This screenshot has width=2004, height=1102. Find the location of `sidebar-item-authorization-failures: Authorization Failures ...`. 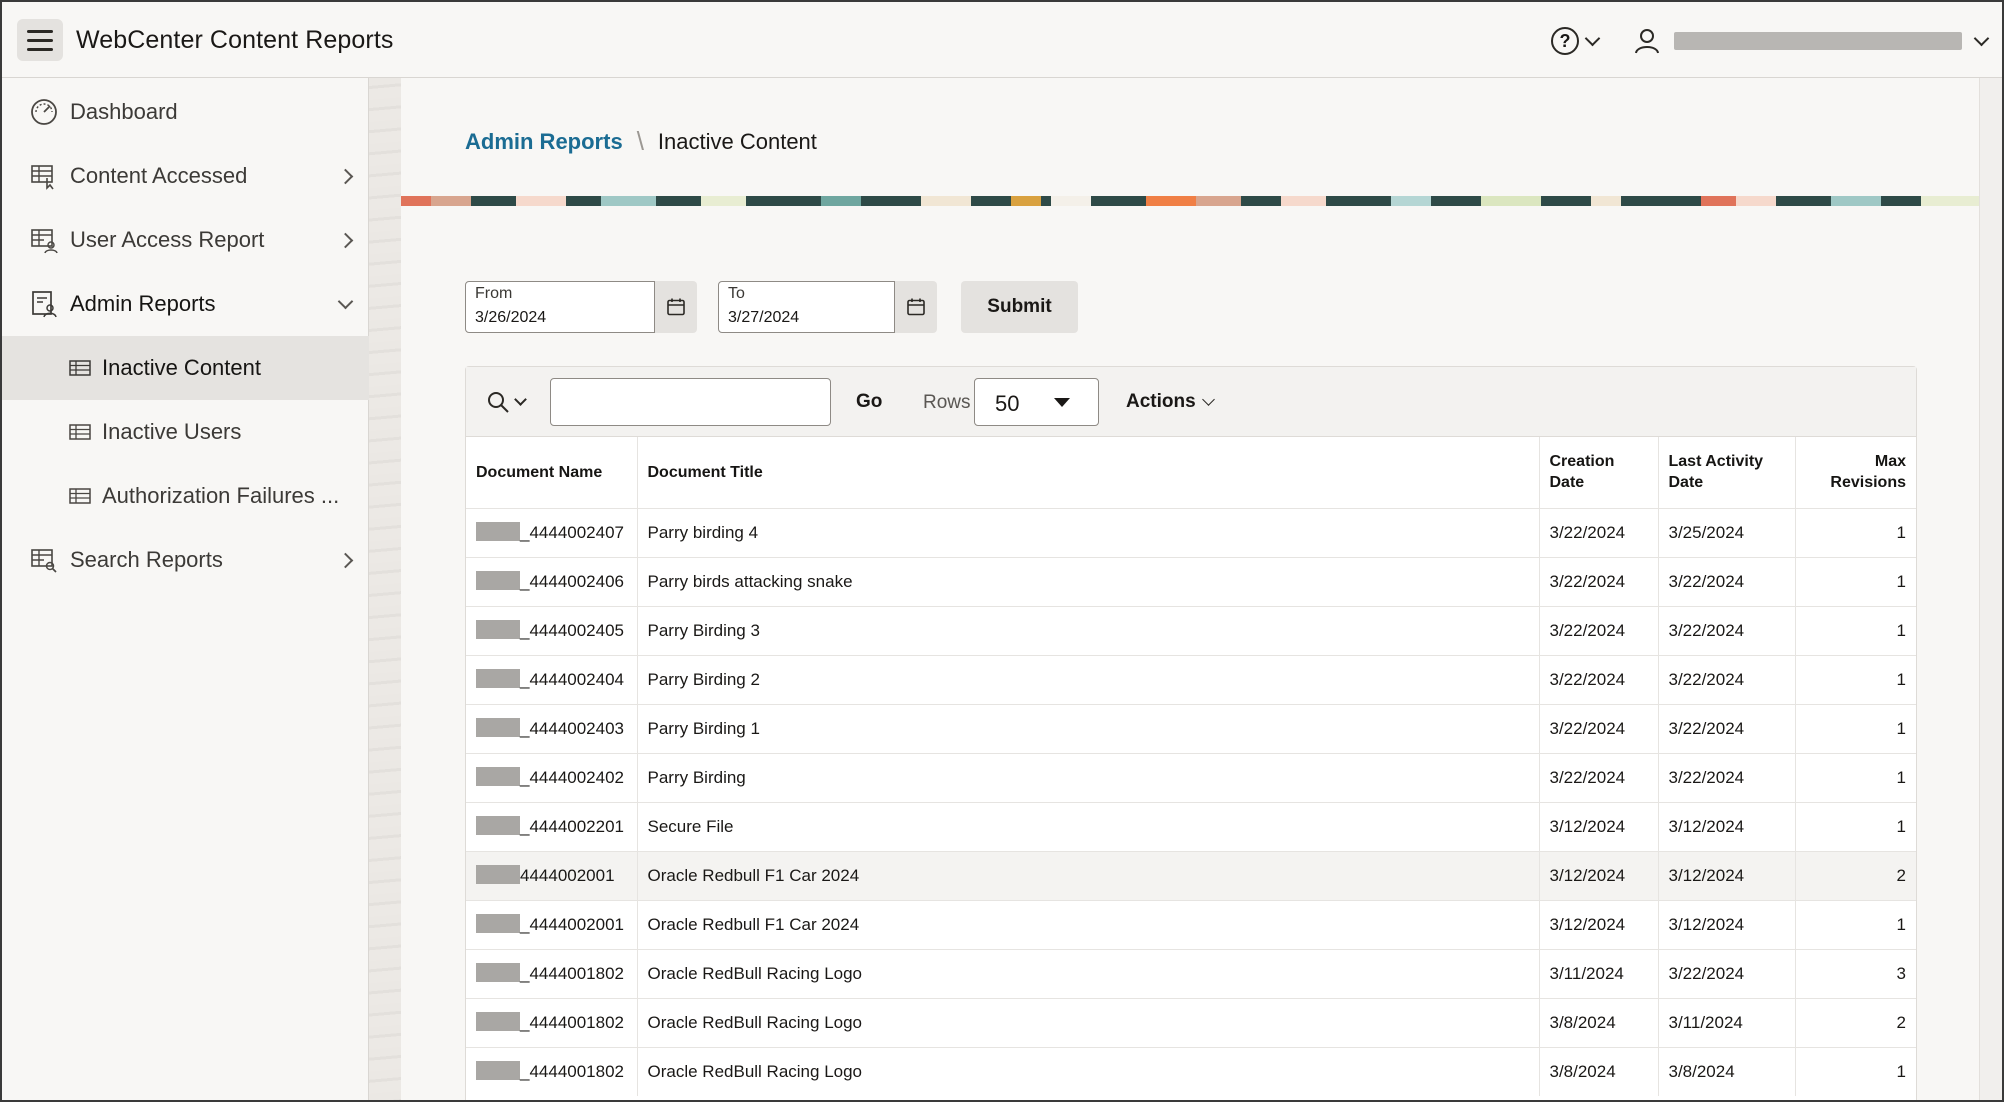

sidebar-item-authorization-failures: Authorization Failures ... is located at coordinates (185, 496).